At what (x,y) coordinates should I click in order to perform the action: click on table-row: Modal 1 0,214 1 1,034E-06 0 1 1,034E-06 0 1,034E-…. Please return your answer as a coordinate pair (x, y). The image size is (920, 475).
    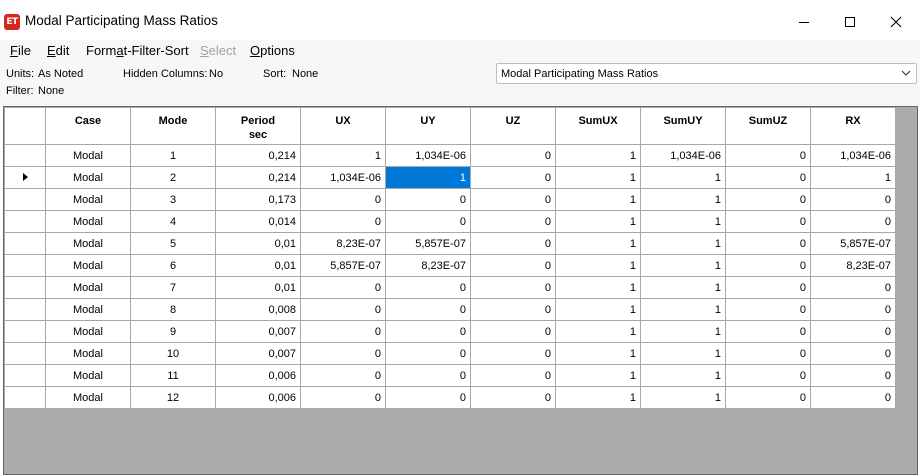
    Looking at the image, I should click on (450, 155).